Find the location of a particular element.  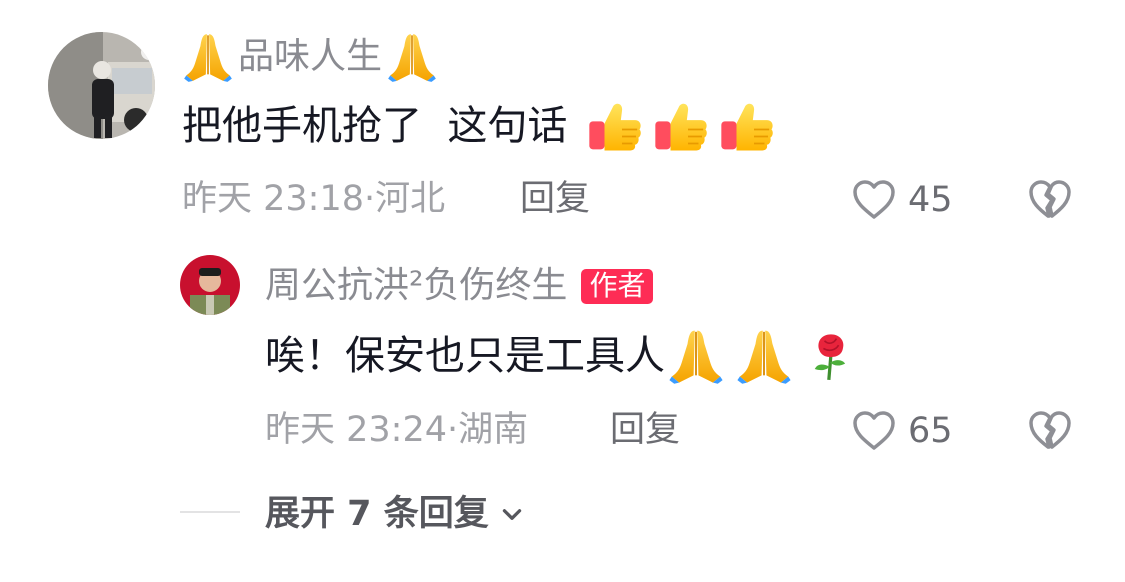

reply-meta: 昨天 23:24·湖南 is located at coordinates (397, 430).